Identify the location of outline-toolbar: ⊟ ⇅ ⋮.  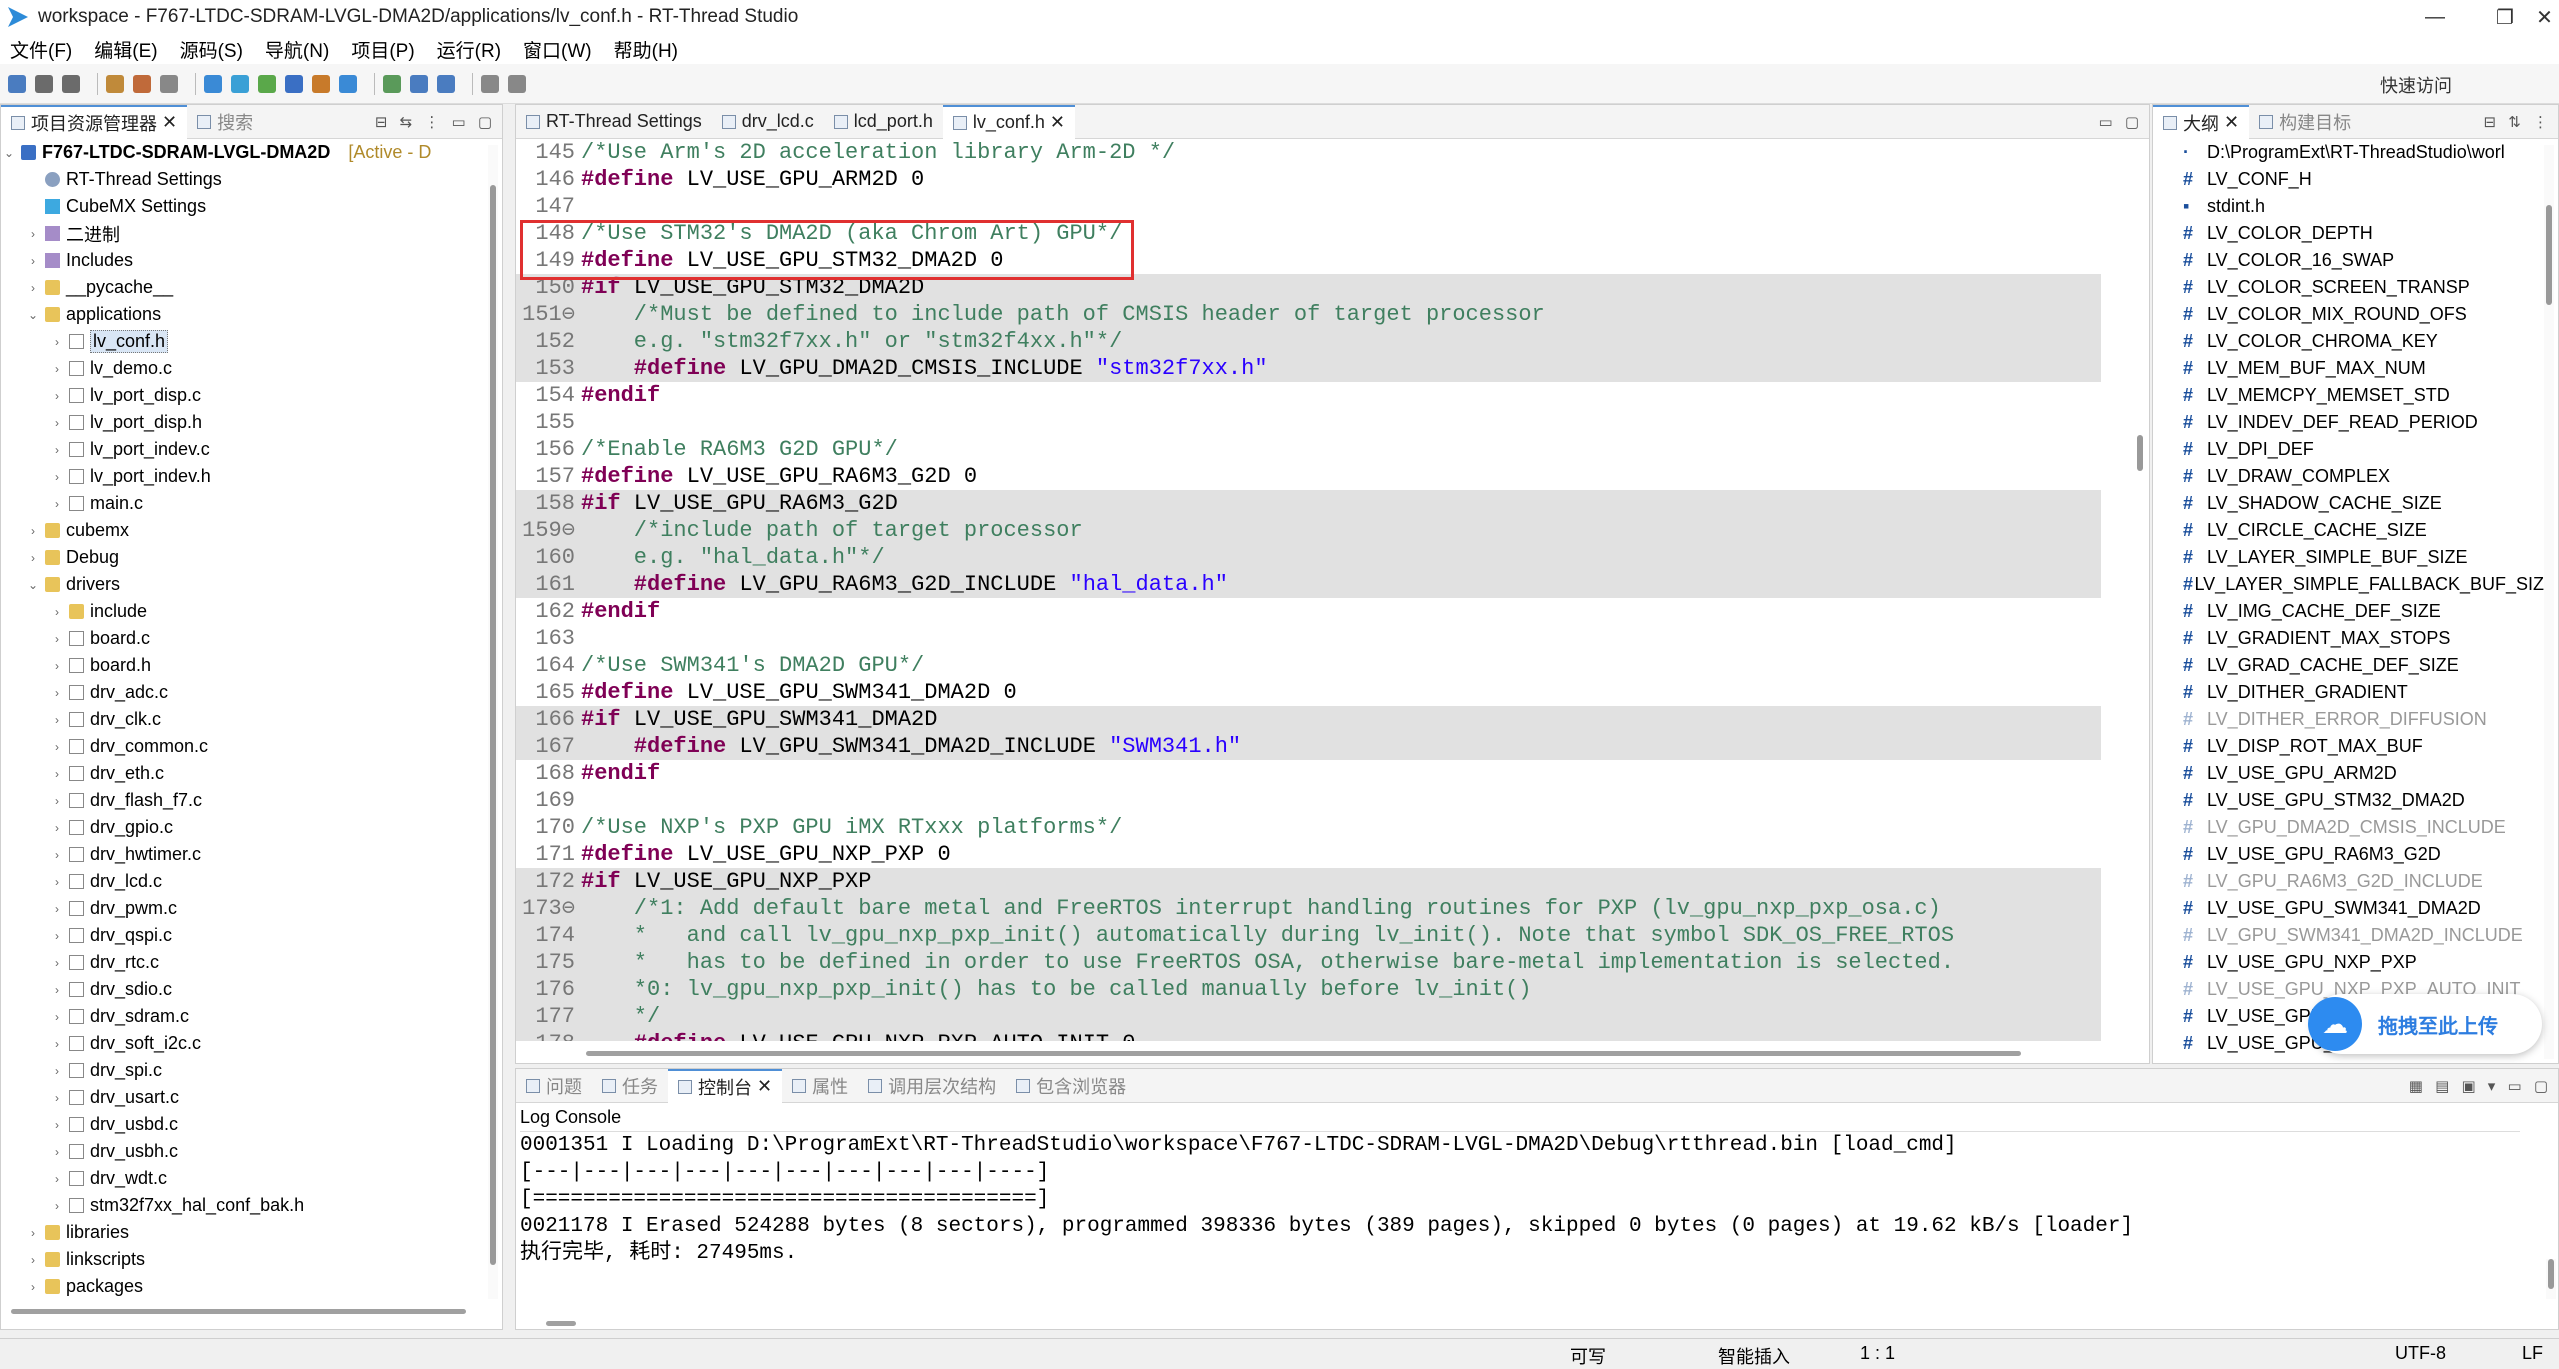
(2518, 122).